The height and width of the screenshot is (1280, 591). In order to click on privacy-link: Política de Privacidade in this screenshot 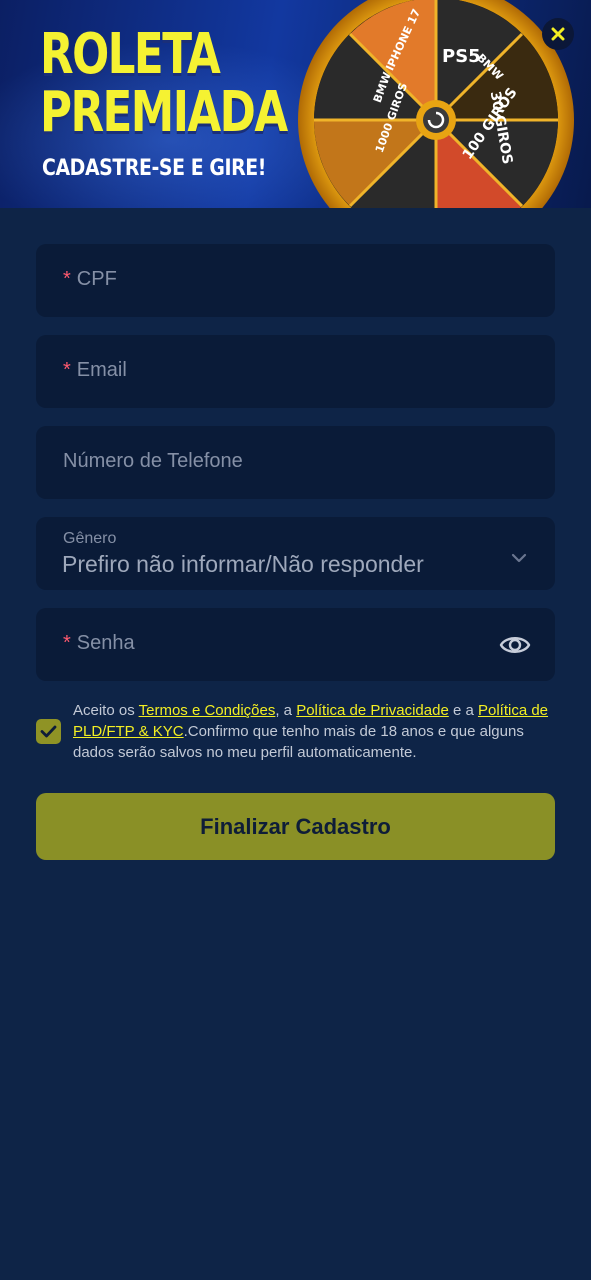, I will do `click(372, 710)`.